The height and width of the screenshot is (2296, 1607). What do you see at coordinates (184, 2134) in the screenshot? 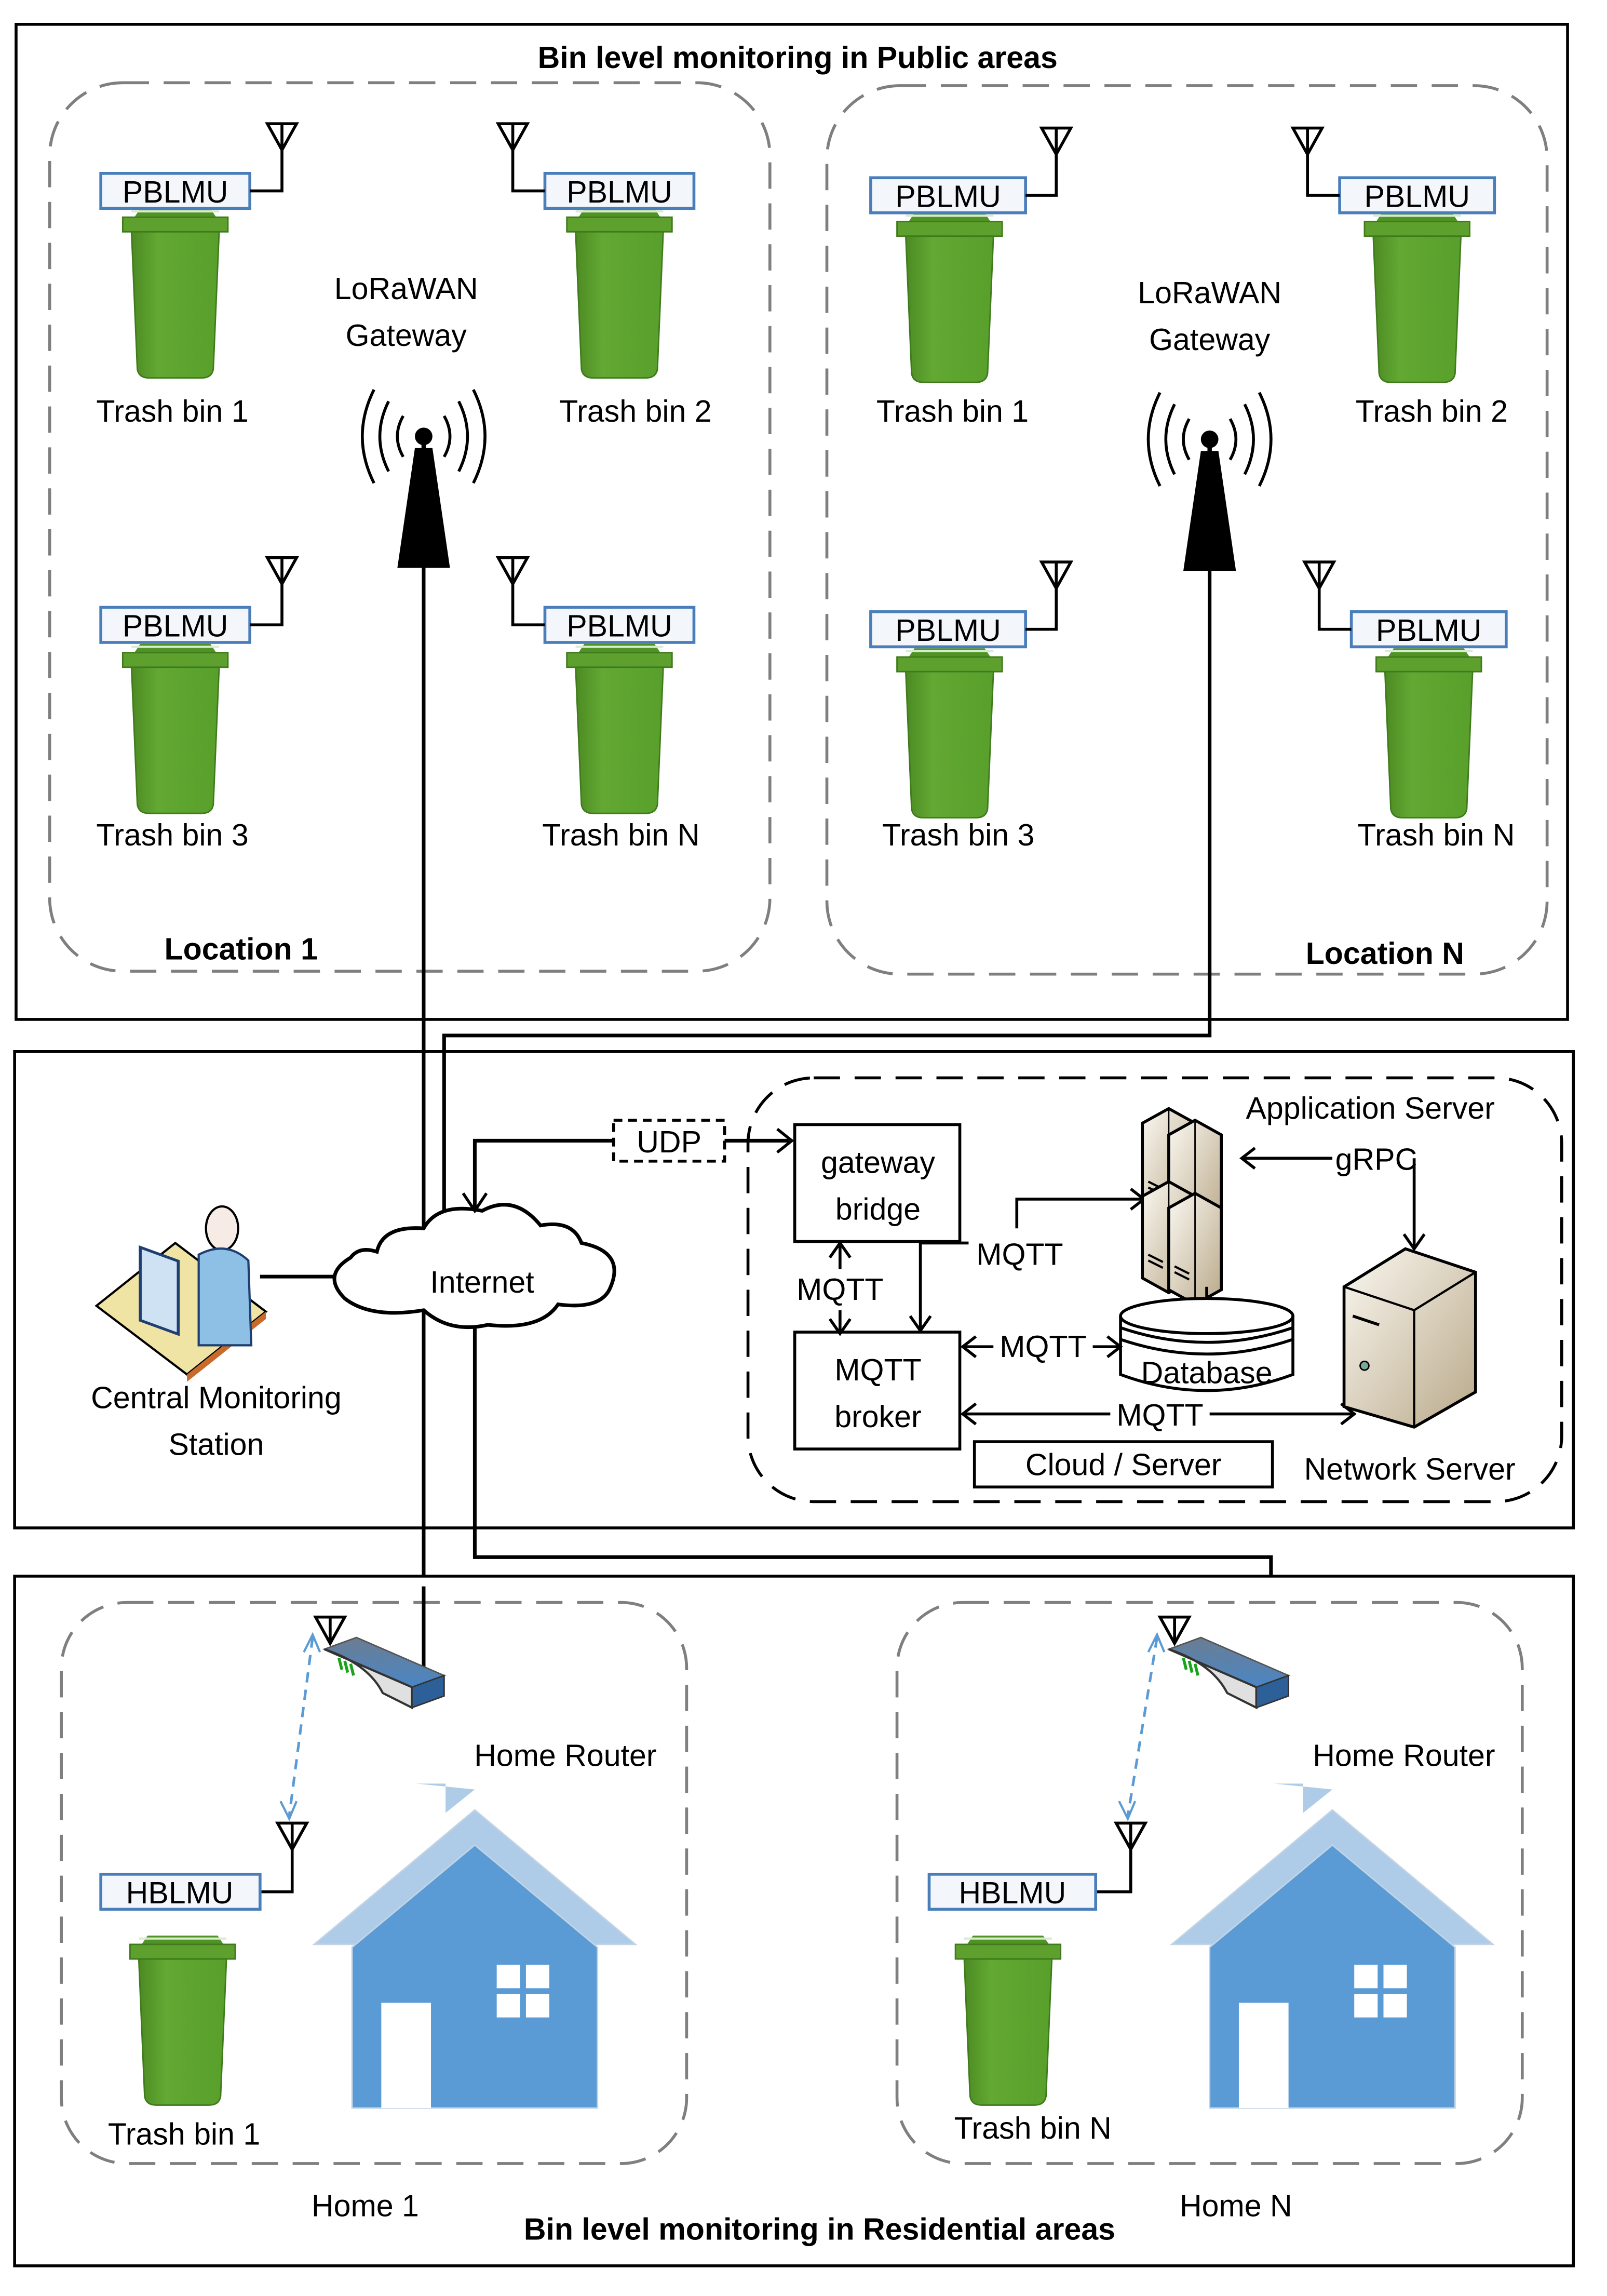
I see `home-1-bin-label: Trash bin 1` at bounding box center [184, 2134].